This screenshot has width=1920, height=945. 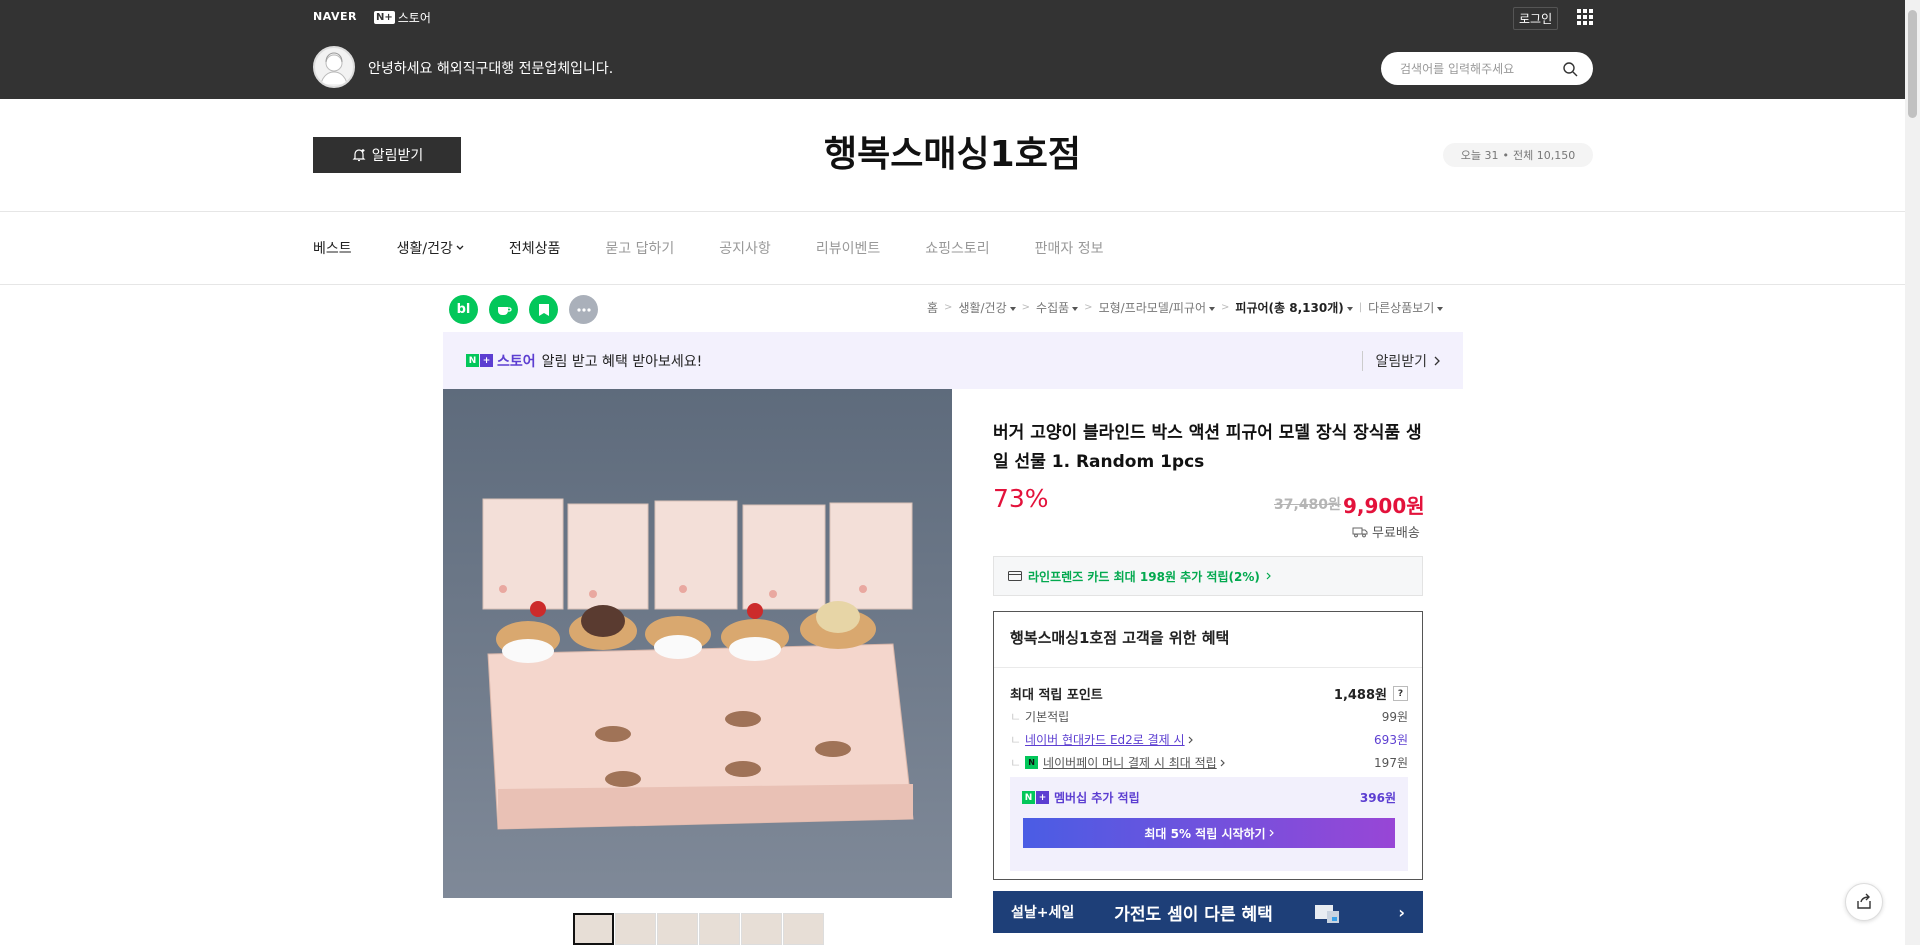 I want to click on breadcrumb-home: 홈, so click(x=932, y=307).